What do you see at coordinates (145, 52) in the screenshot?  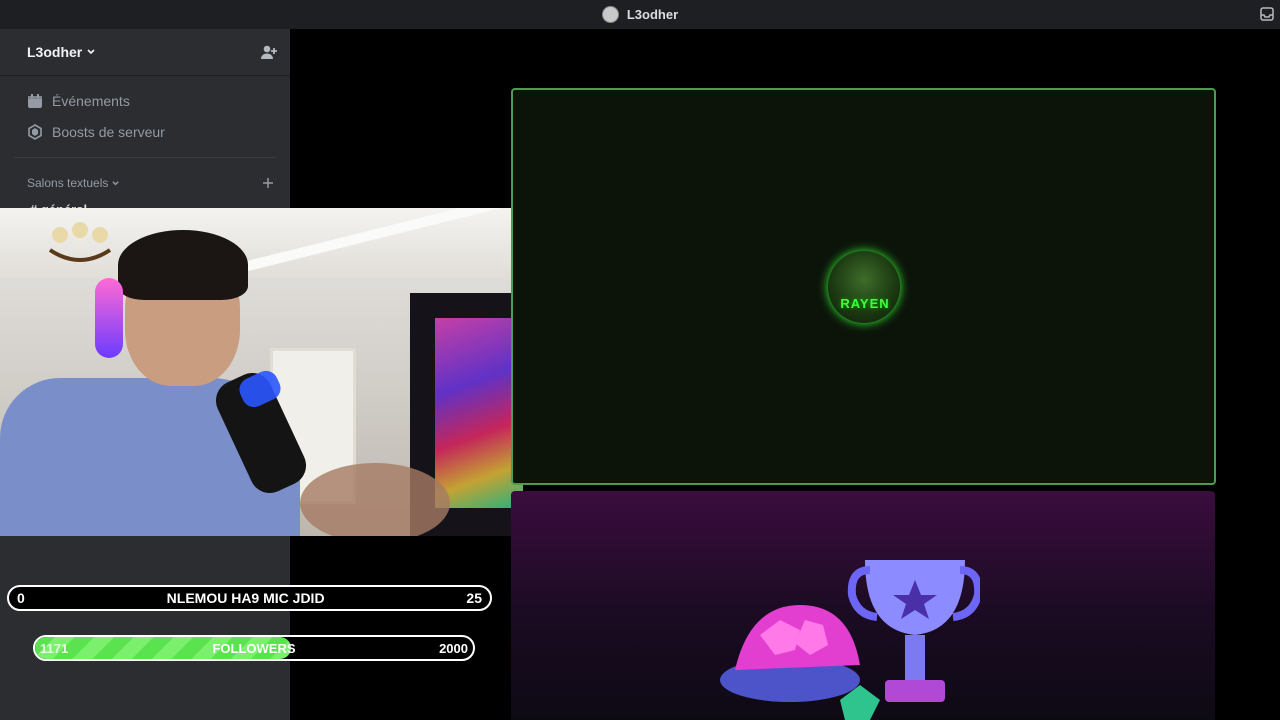 I see `server-header: L3odher` at bounding box center [145, 52].